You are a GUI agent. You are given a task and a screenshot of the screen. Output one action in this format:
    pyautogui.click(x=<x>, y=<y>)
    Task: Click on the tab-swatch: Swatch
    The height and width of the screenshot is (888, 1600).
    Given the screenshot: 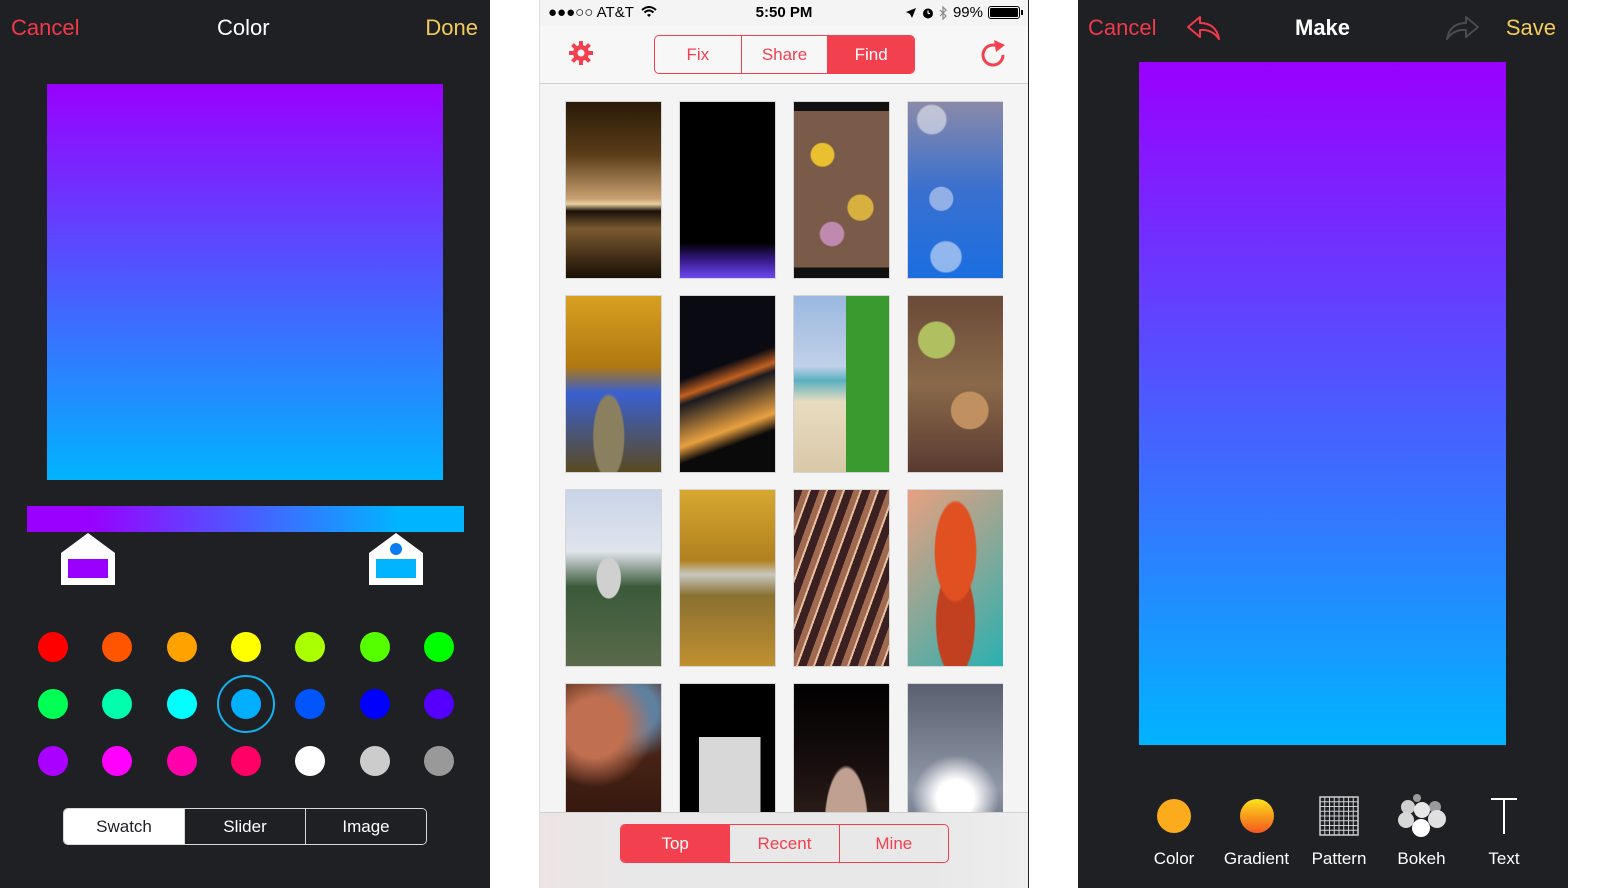 What is the action you would take?
    pyautogui.click(x=124, y=826)
    